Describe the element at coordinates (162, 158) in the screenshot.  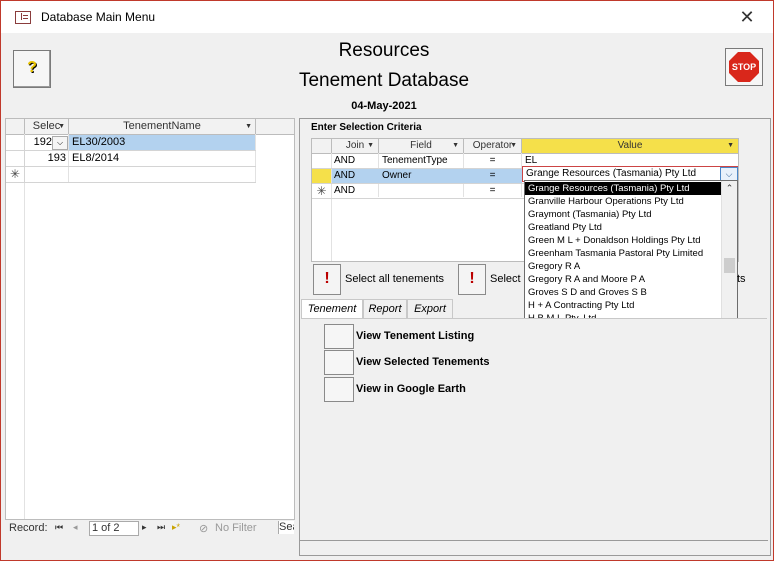
I see `tenementname-cell: EL8/2014` at that location.